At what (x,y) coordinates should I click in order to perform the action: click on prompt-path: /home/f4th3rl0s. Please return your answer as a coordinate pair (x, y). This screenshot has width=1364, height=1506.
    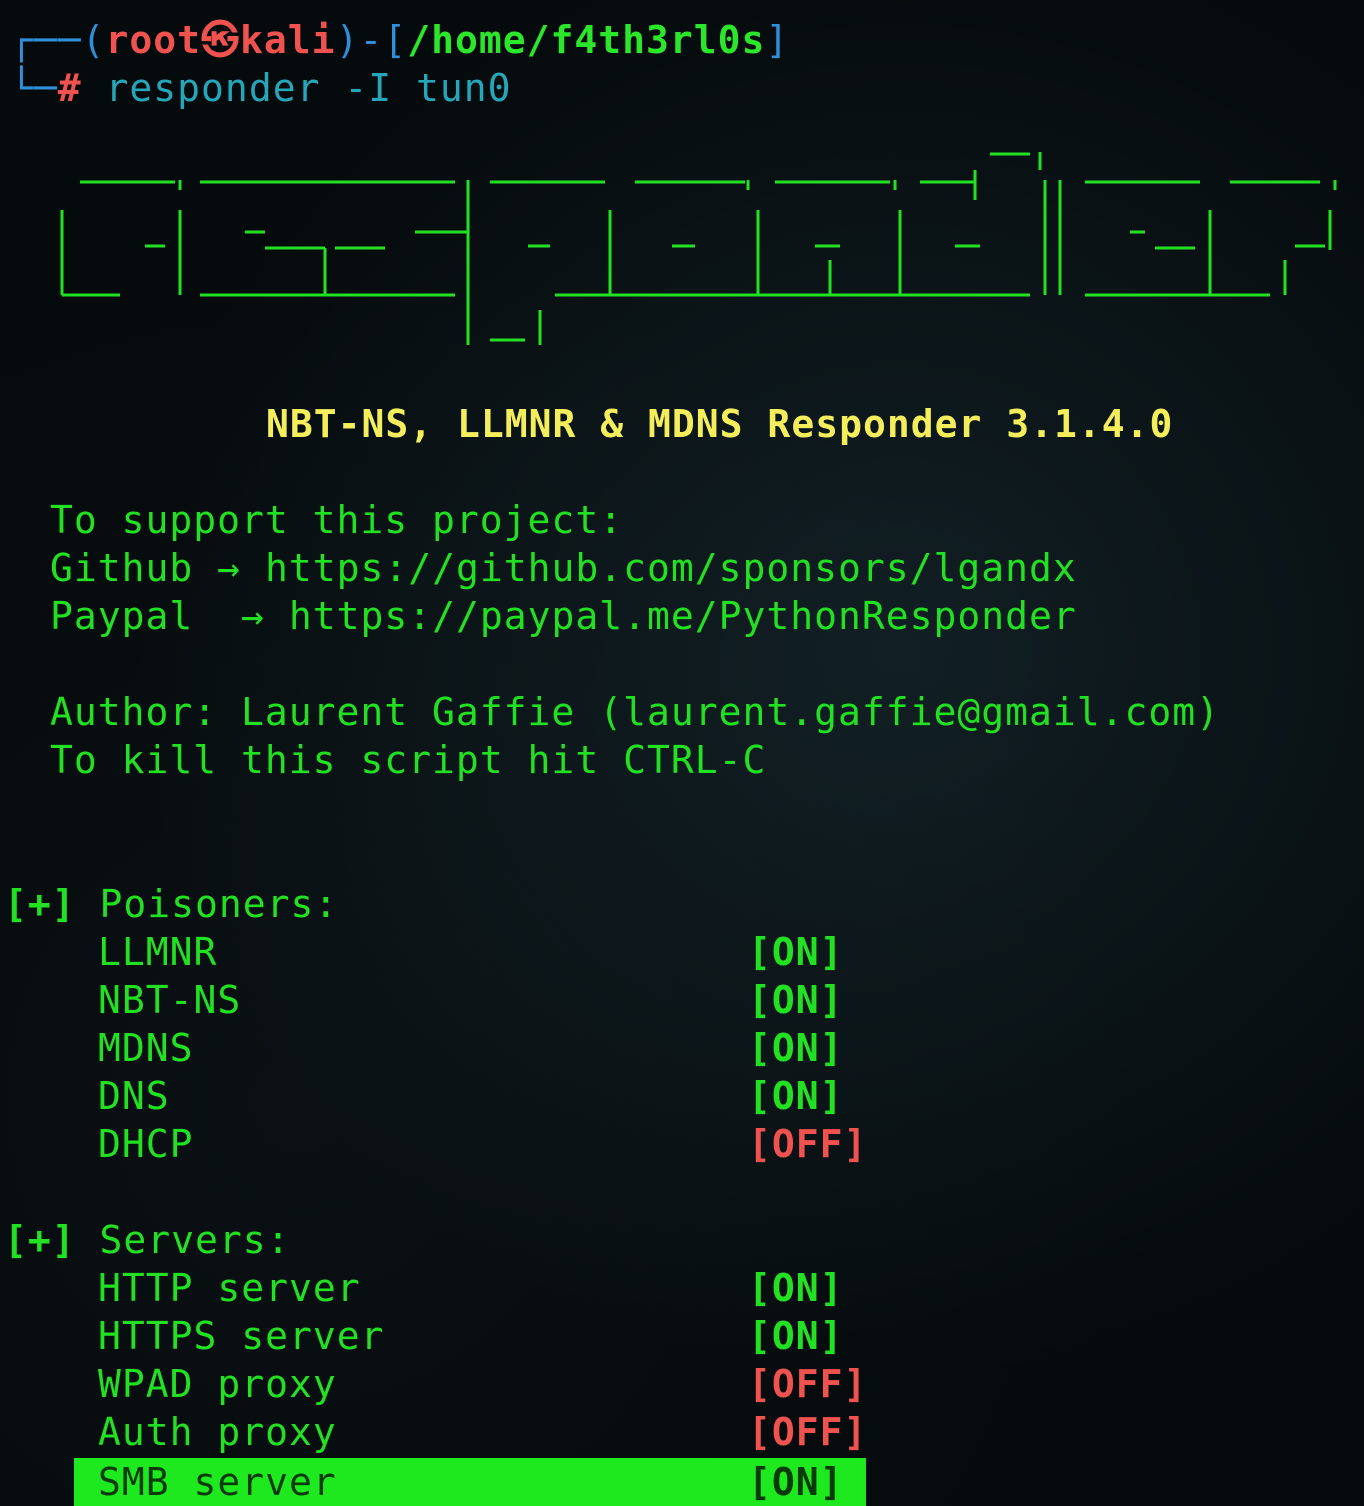
    Looking at the image, I should click on (586, 40).